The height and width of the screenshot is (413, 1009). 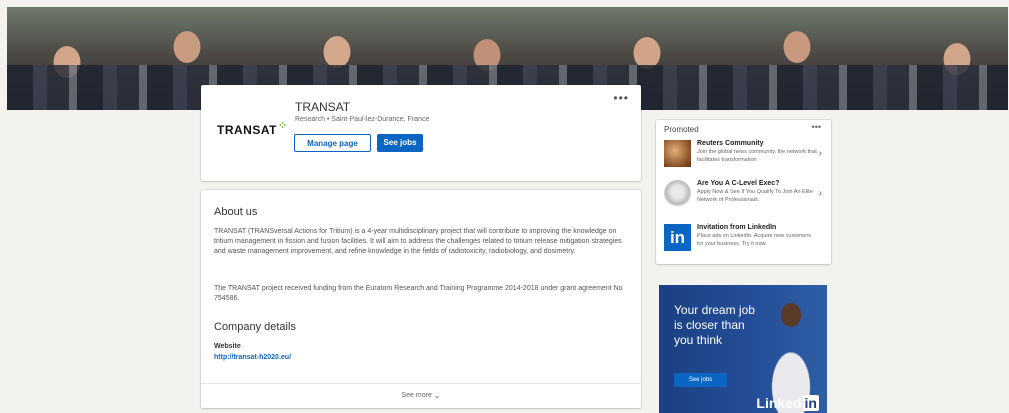 I want to click on linkedin-logo-icon: Linked in, so click(x=787, y=403).